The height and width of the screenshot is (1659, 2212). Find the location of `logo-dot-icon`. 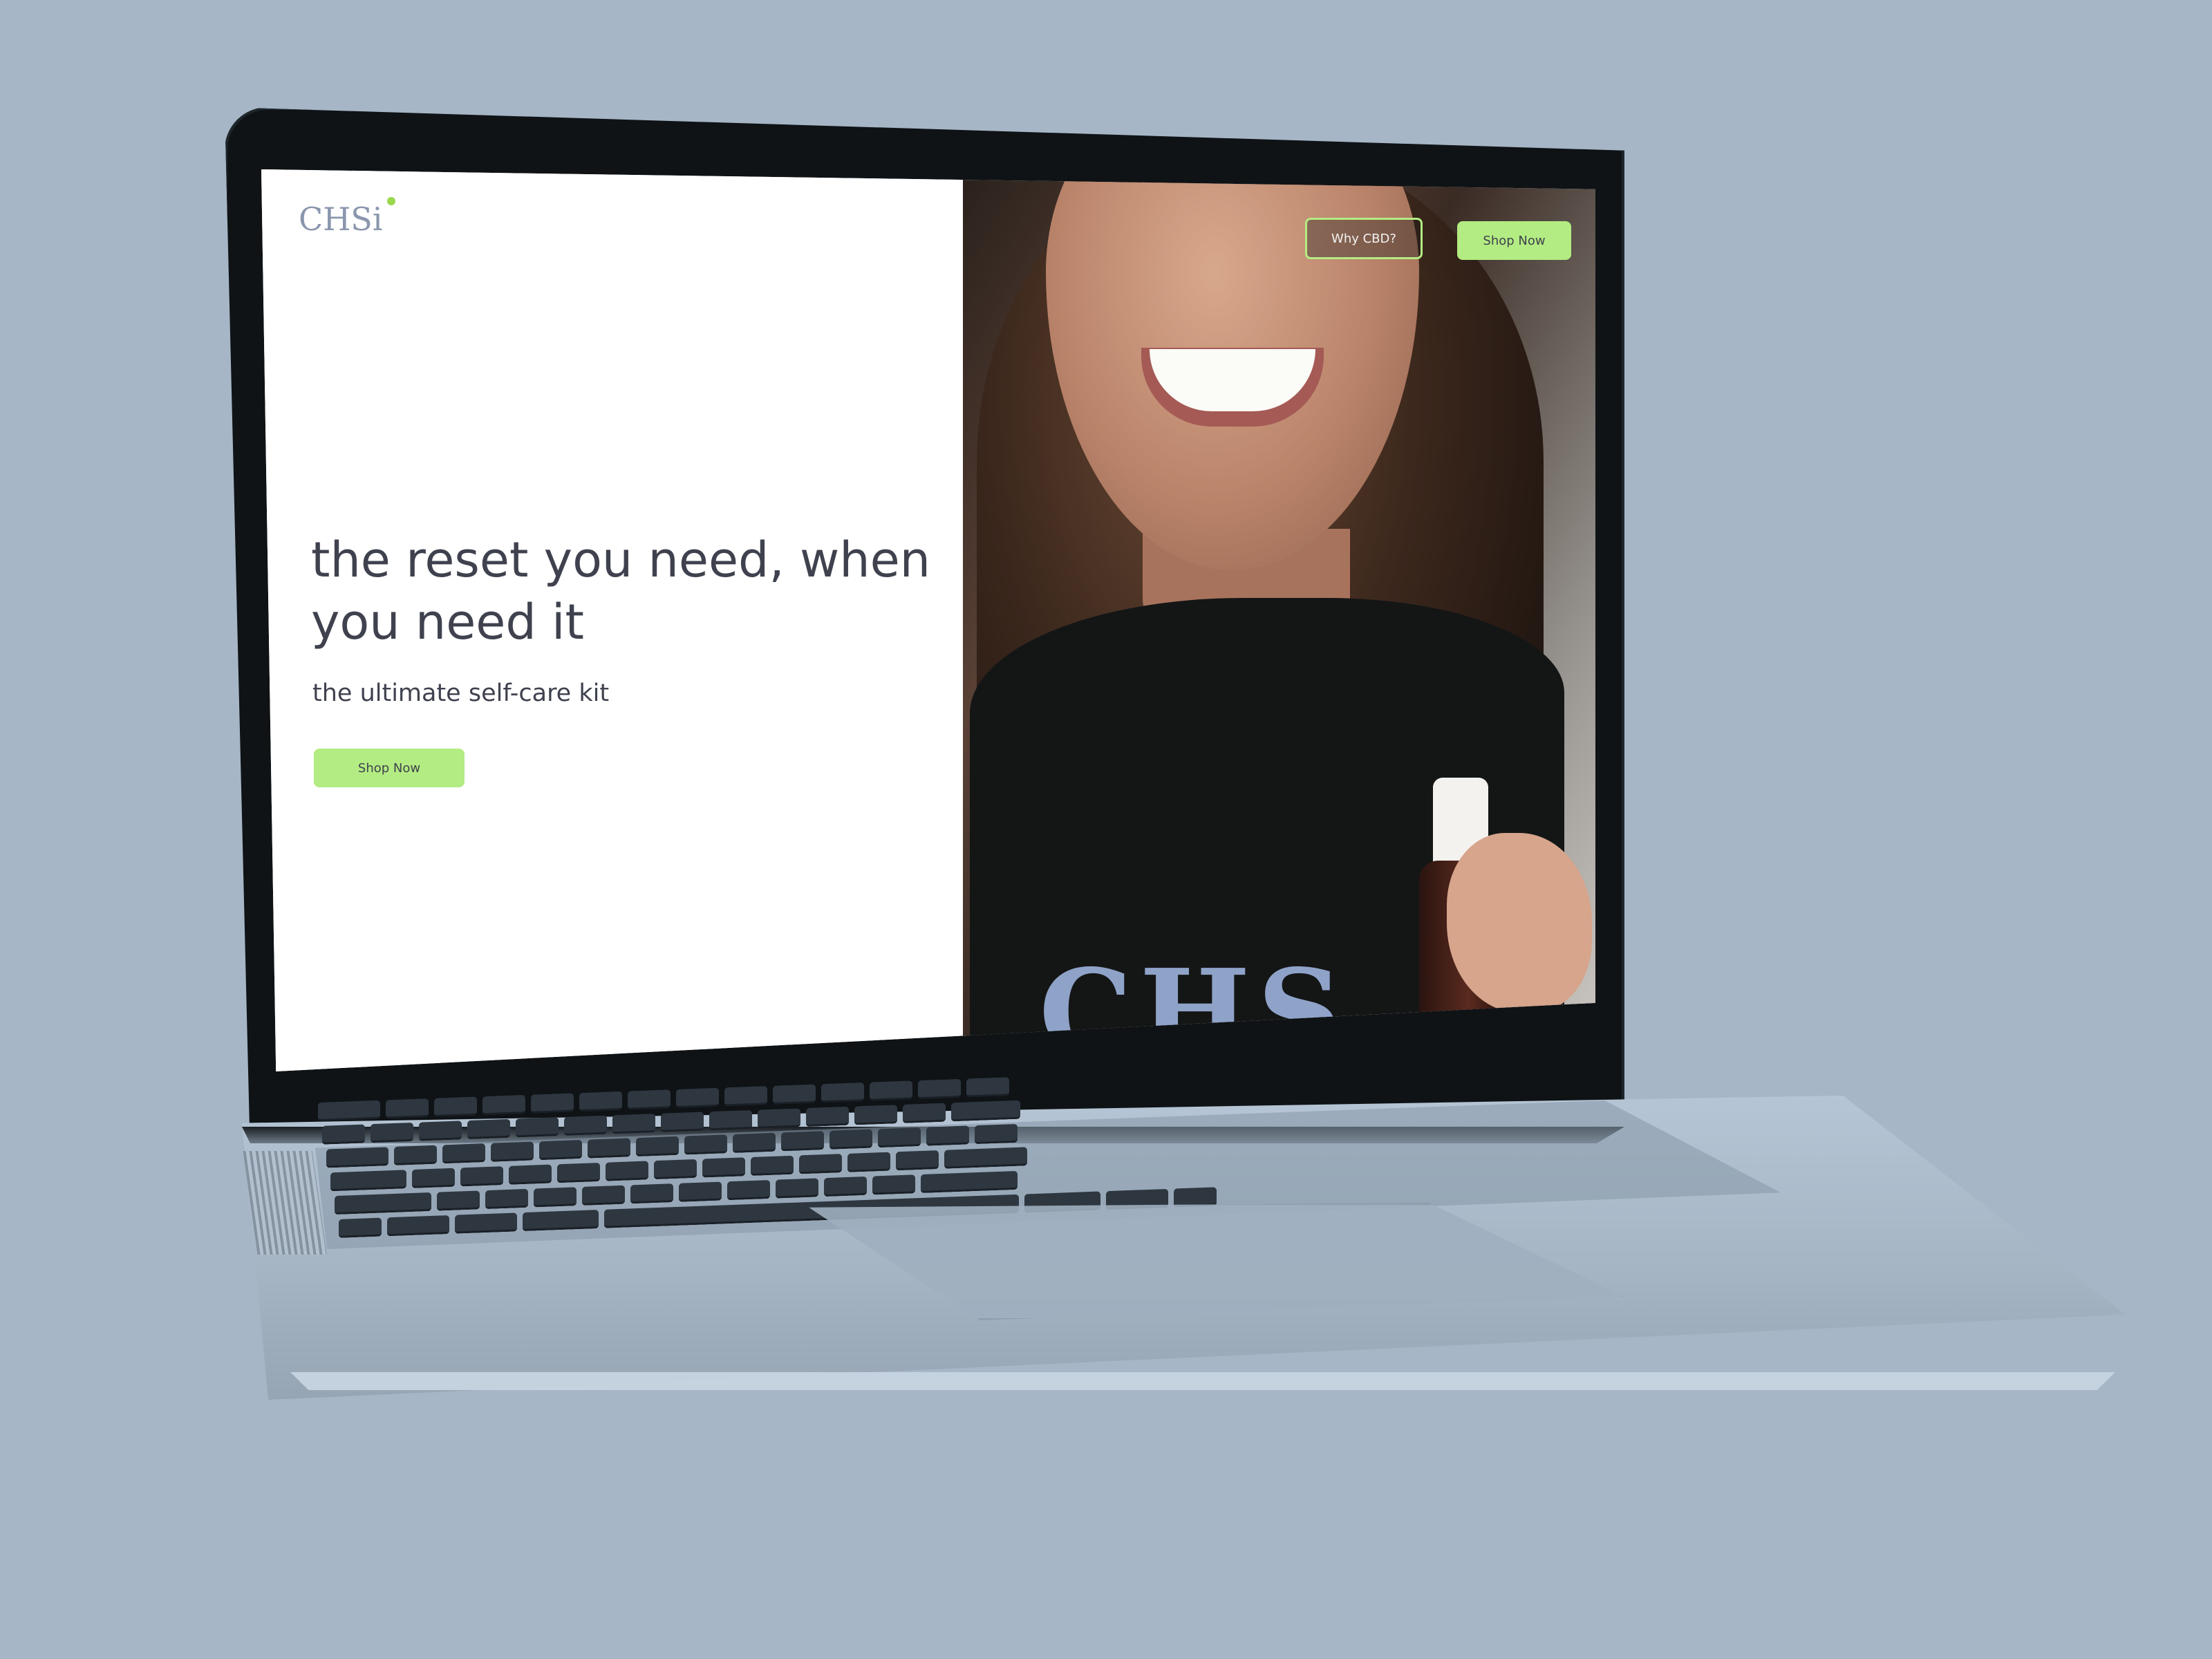

logo-dot-icon is located at coordinates (391, 201).